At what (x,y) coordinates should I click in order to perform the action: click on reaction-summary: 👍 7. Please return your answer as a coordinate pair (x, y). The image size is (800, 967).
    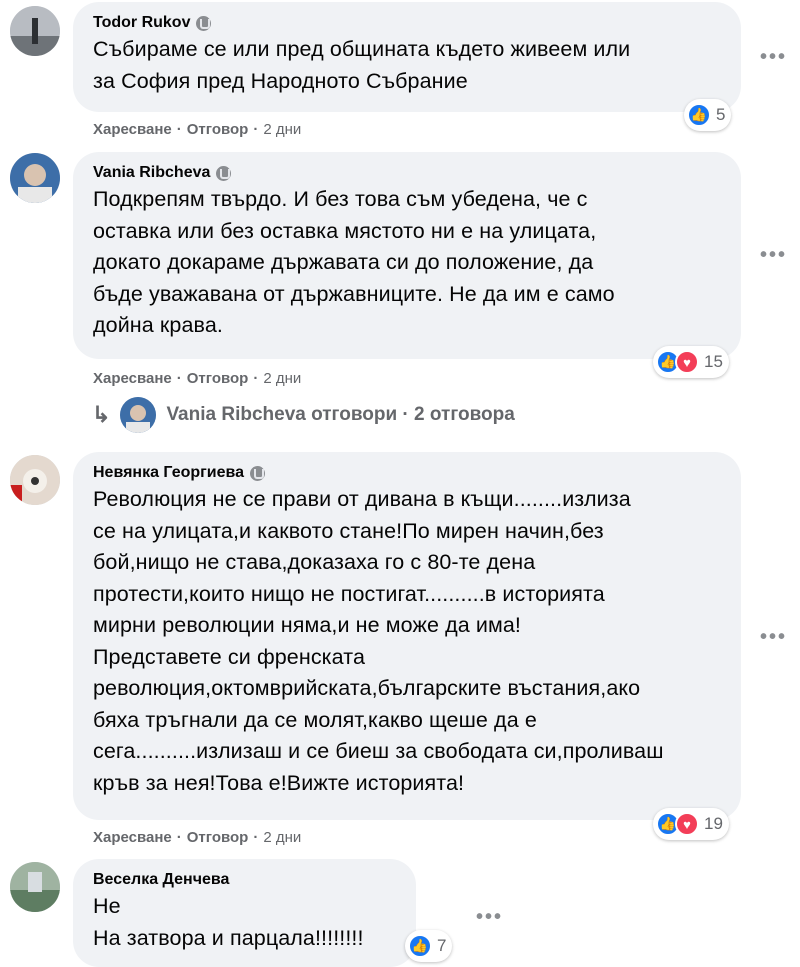
    Looking at the image, I should click on (429, 946).